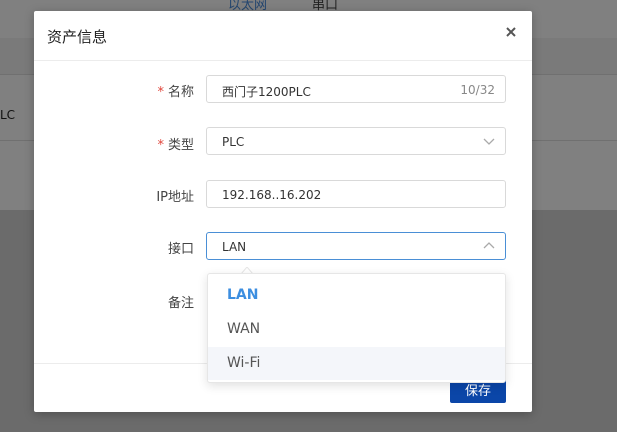  Describe the element at coordinates (180, 303) in the screenshot. I see `note-label: 备注` at that location.